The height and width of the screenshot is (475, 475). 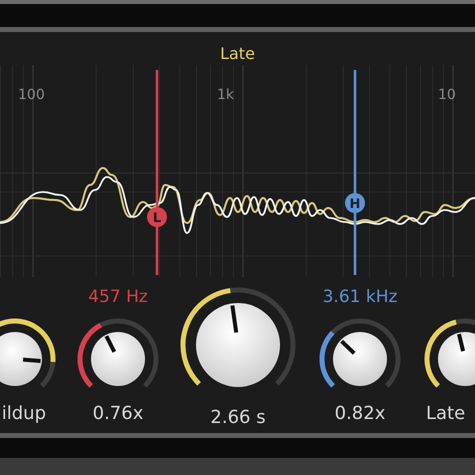 What do you see at coordinates (355, 203) in the screenshot?
I see `band-handle: H` at bounding box center [355, 203].